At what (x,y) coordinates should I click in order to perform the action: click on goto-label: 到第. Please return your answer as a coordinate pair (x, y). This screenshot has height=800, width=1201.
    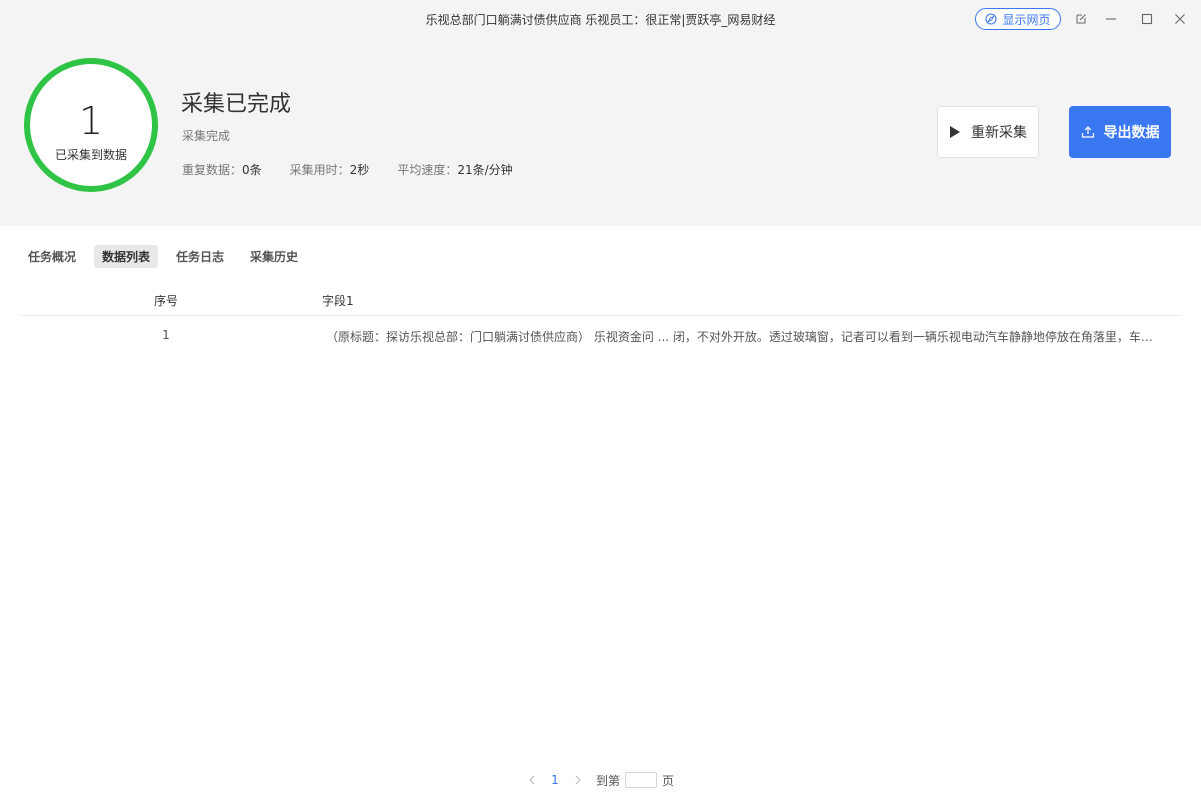
    Looking at the image, I should click on (608, 780).